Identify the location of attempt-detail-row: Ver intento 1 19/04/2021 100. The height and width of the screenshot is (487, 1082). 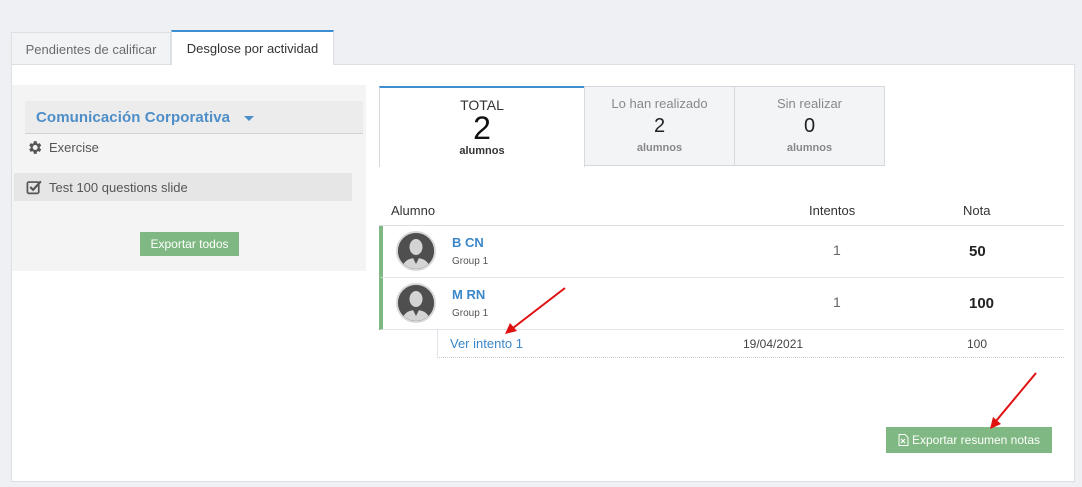
(750, 344).